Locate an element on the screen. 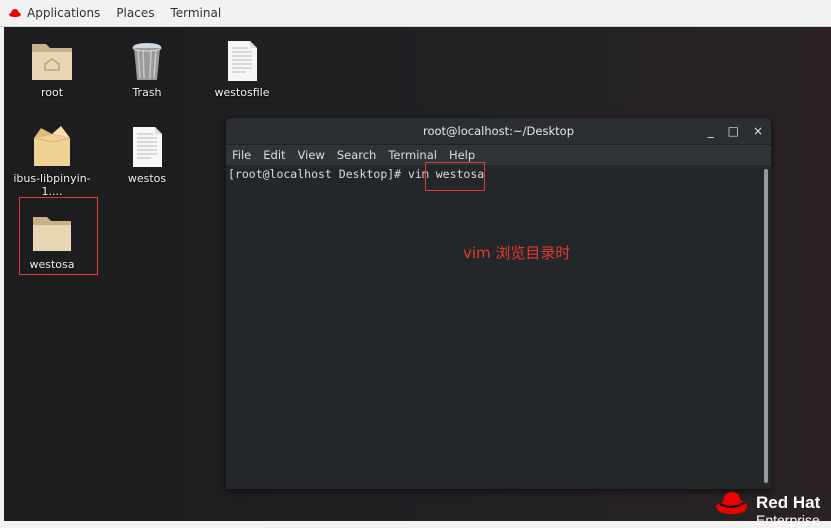 This screenshot has width=831, height=528. scrollbar is located at coordinates (766, 326).